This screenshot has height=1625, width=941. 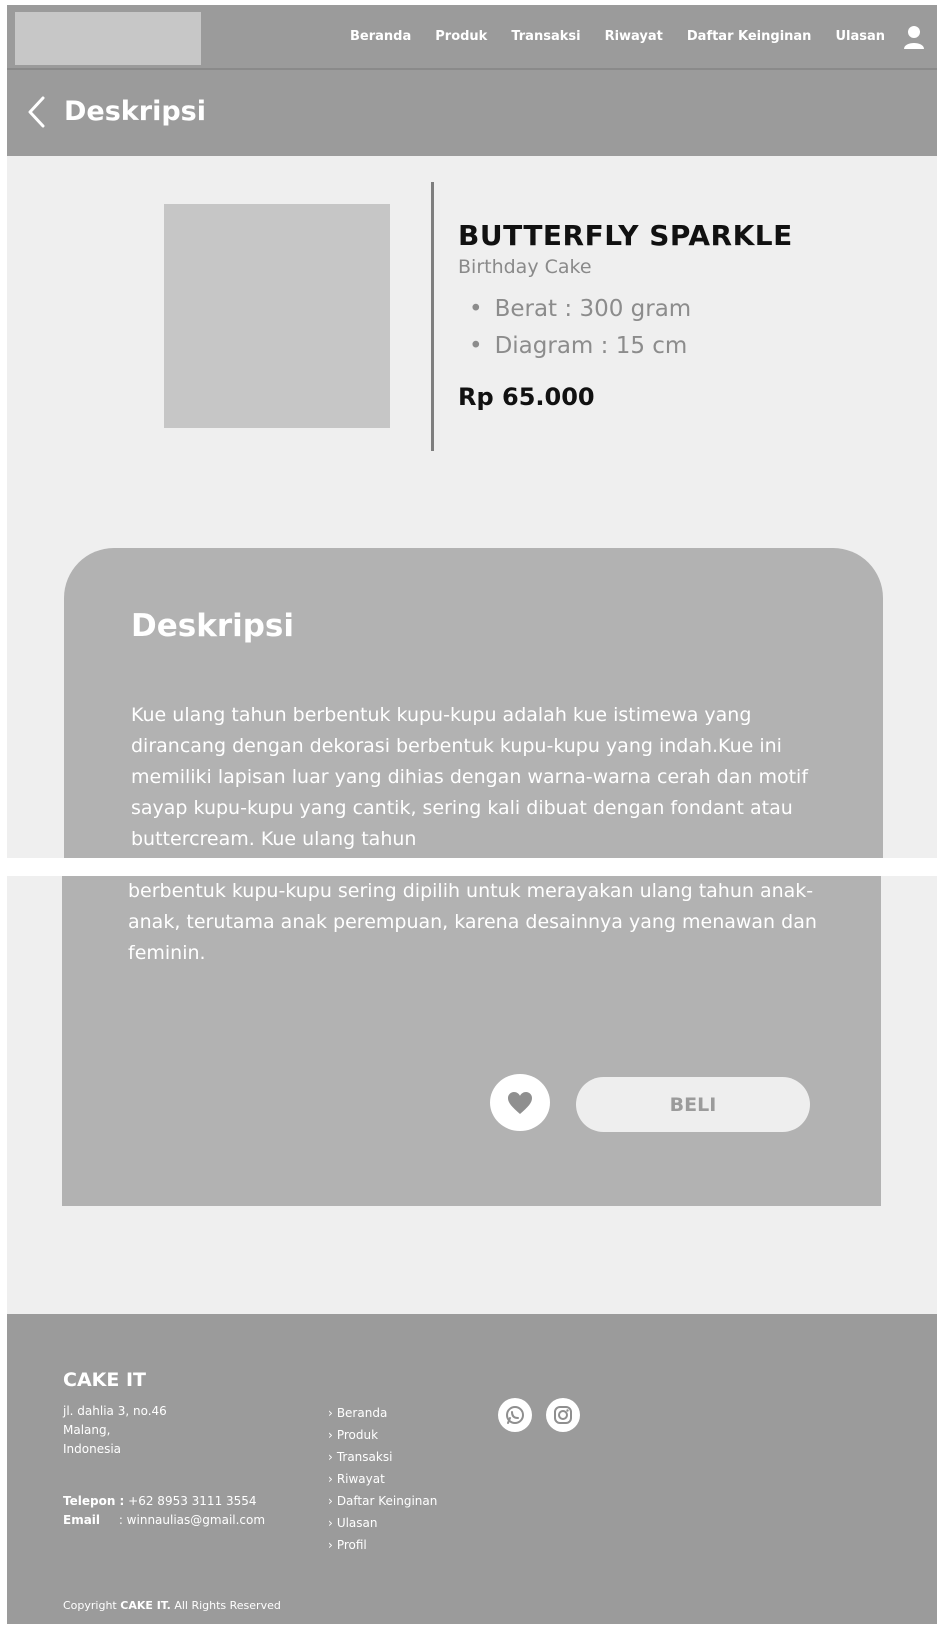 I want to click on footer-link-profil: Profil, so click(x=382, y=1545).